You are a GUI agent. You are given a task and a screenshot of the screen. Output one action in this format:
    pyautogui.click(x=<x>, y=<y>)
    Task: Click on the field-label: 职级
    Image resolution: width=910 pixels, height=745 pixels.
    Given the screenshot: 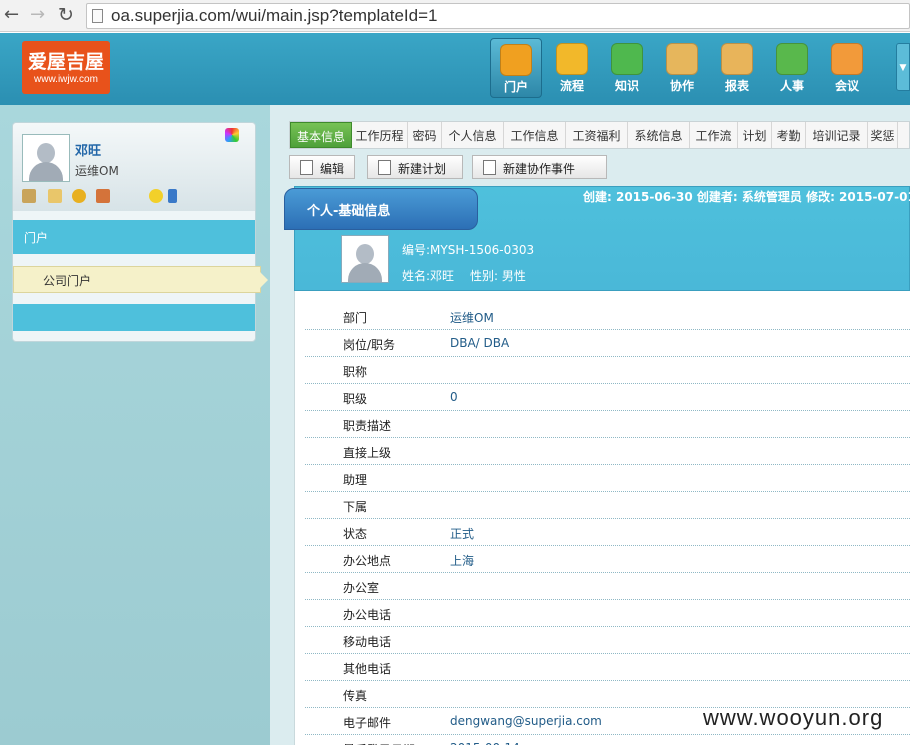 What is the action you would take?
    pyautogui.click(x=355, y=399)
    